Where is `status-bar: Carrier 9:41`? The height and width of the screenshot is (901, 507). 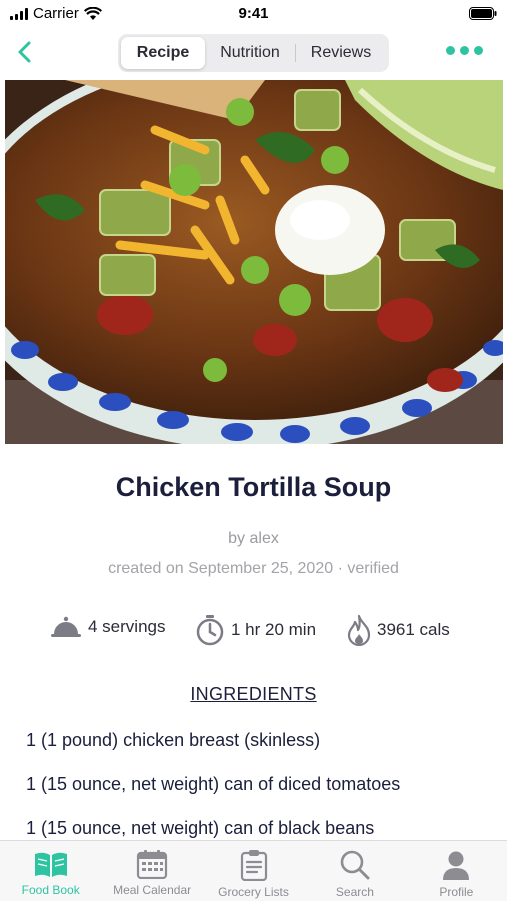
status-bar: Carrier 9:41 is located at coordinates (253, 14).